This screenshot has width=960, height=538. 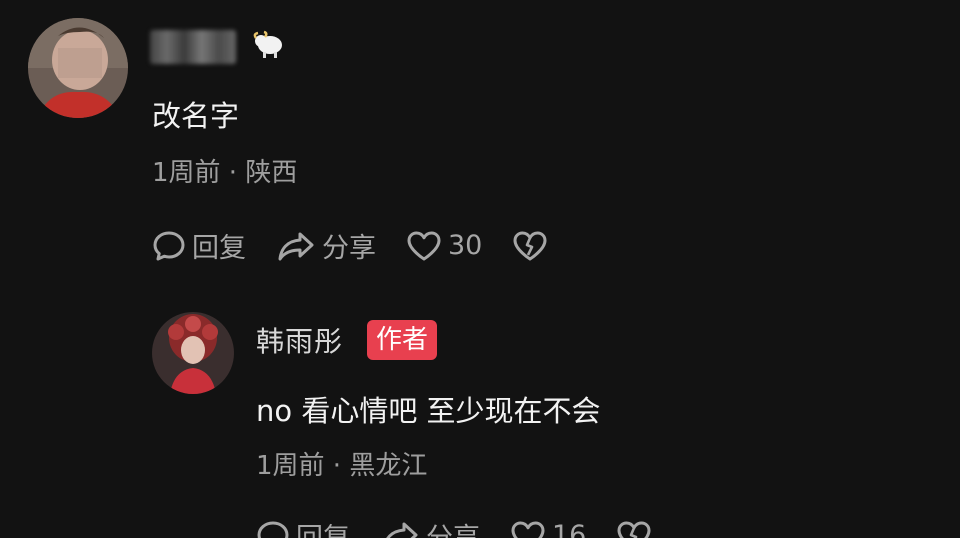 I want to click on comment-text: 改名字, so click(x=196, y=116).